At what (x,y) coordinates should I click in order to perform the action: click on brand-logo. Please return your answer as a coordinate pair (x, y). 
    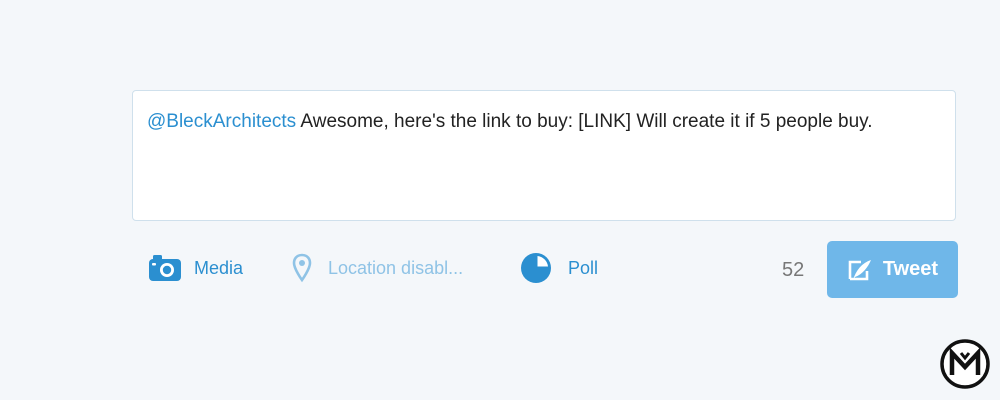
    Looking at the image, I should click on (965, 364).